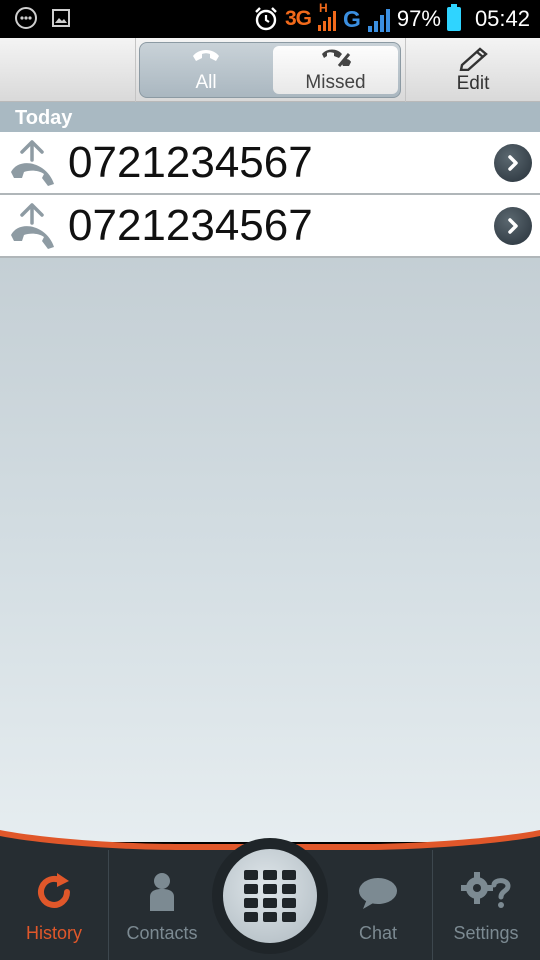  I want to click on network-3g-label: 3G, so click(298, 18).